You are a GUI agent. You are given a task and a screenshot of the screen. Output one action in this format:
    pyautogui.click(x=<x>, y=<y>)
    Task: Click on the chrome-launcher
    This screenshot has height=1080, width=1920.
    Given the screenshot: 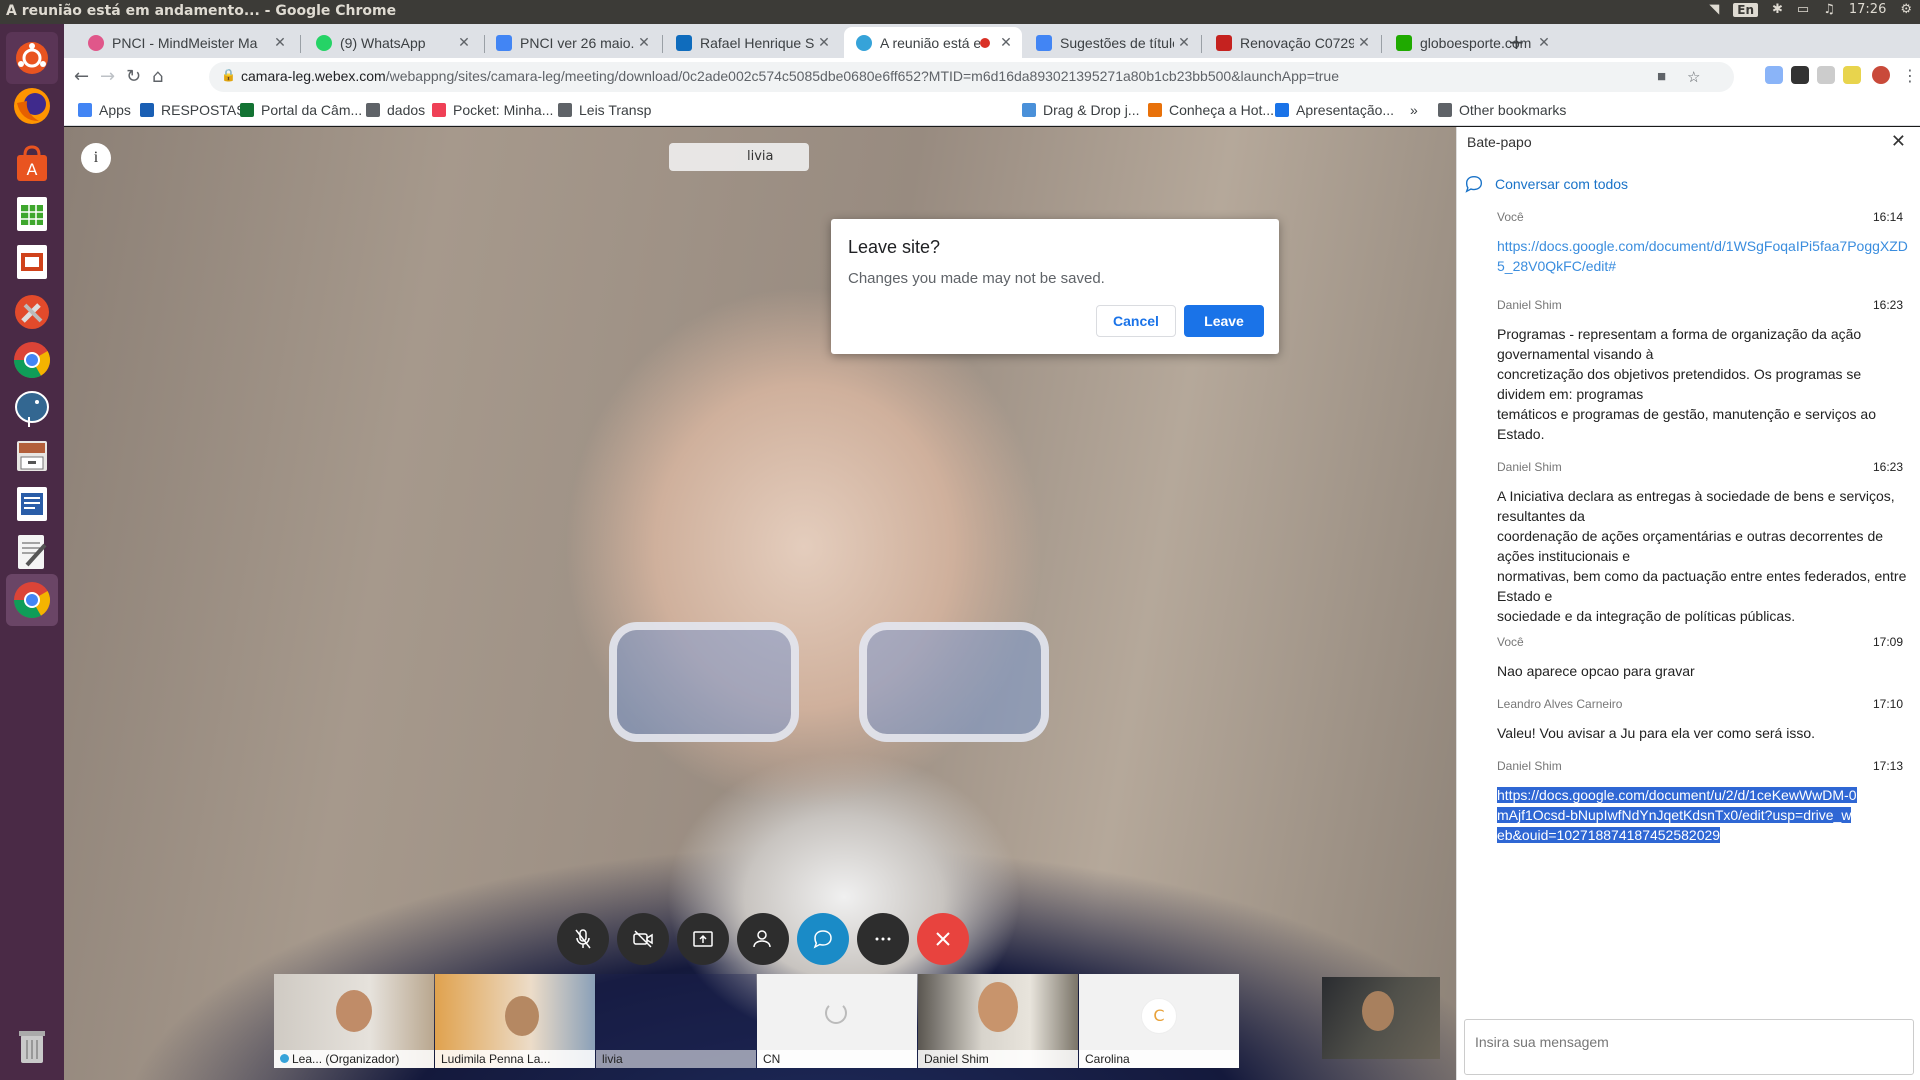 What is the action you would take?
    pyautogui.click(x=32, y=360)
    